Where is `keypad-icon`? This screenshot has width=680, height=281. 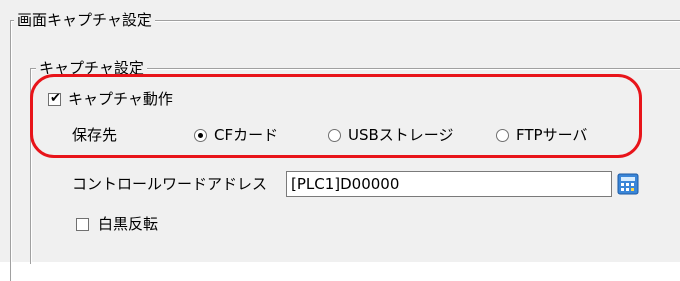 keypad-icon is located at coordinates (628, 184).